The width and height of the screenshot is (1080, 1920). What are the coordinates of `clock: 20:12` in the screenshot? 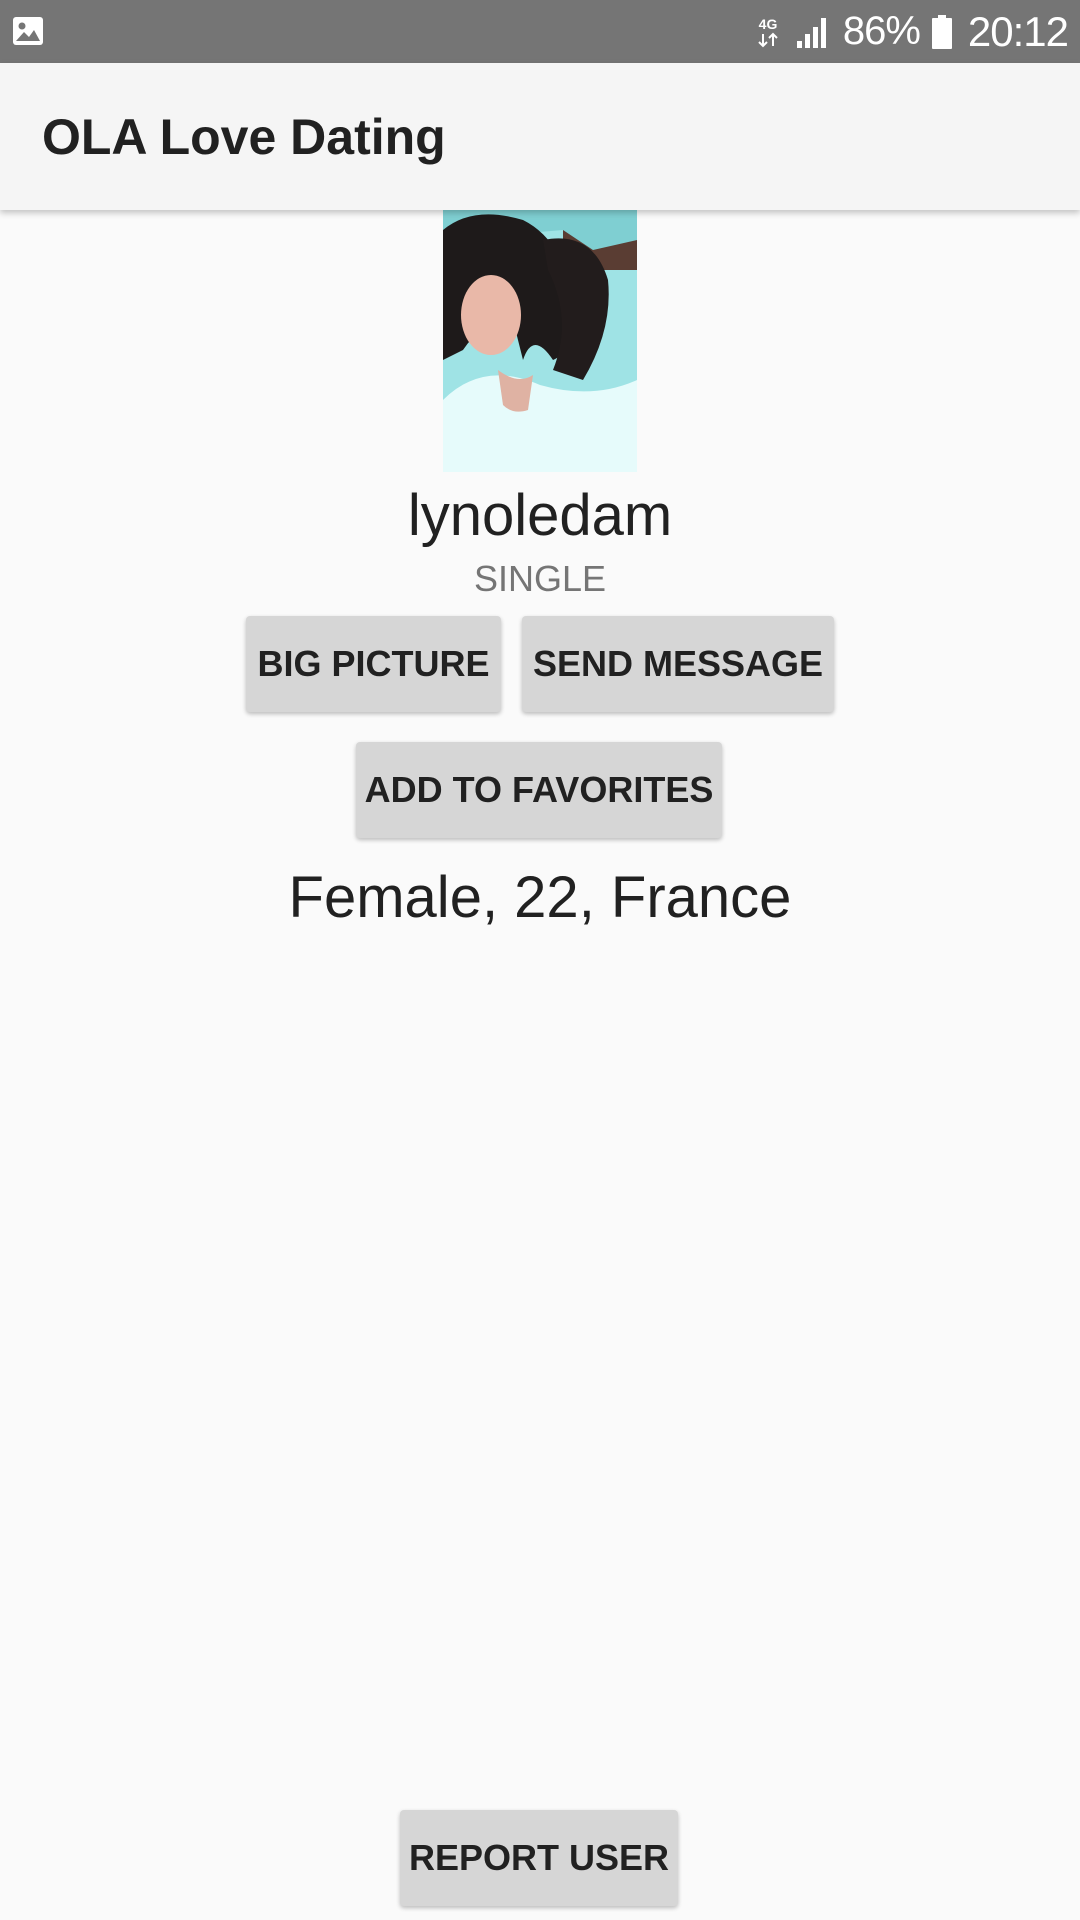 It's located at (1018, 31).